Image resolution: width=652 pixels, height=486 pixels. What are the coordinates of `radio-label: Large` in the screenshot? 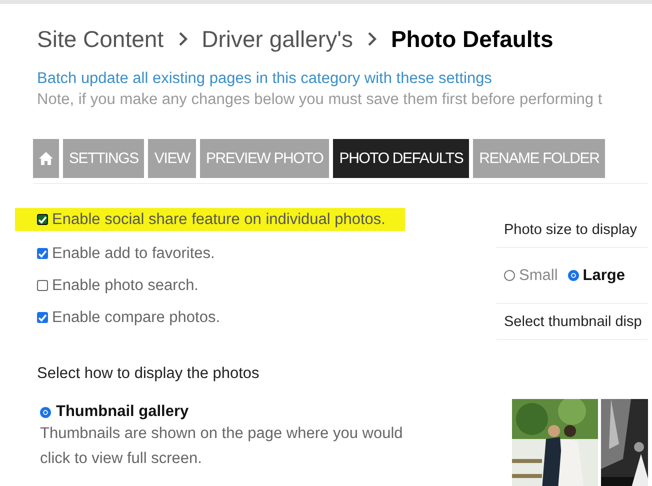 It's located at (603, 275).